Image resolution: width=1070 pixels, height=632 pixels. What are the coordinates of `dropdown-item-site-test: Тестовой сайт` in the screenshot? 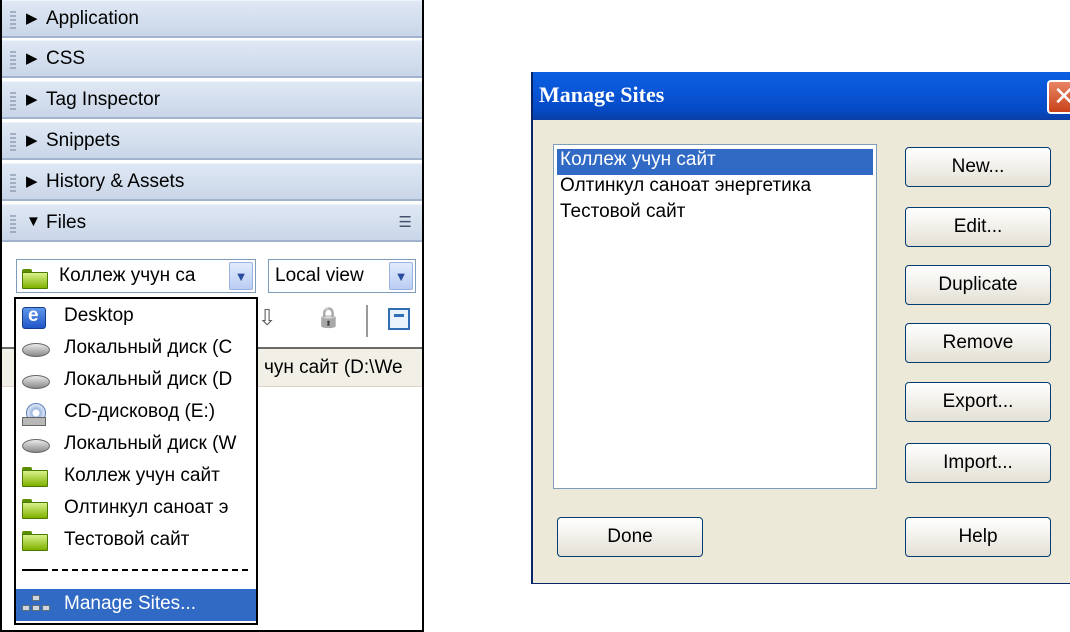 It's located at (136, 541).